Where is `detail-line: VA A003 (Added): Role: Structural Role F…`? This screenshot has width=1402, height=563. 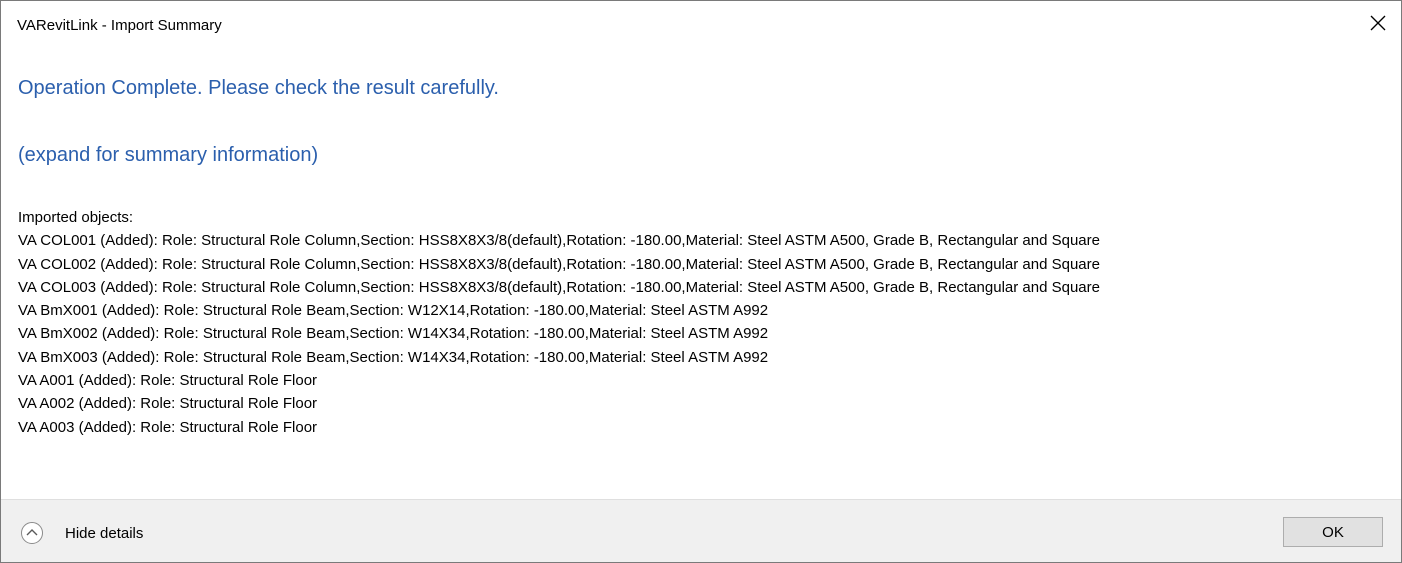
detail-line: VA A003 (Added): Role: Structural Role F… is located at coordinates (168, 427).